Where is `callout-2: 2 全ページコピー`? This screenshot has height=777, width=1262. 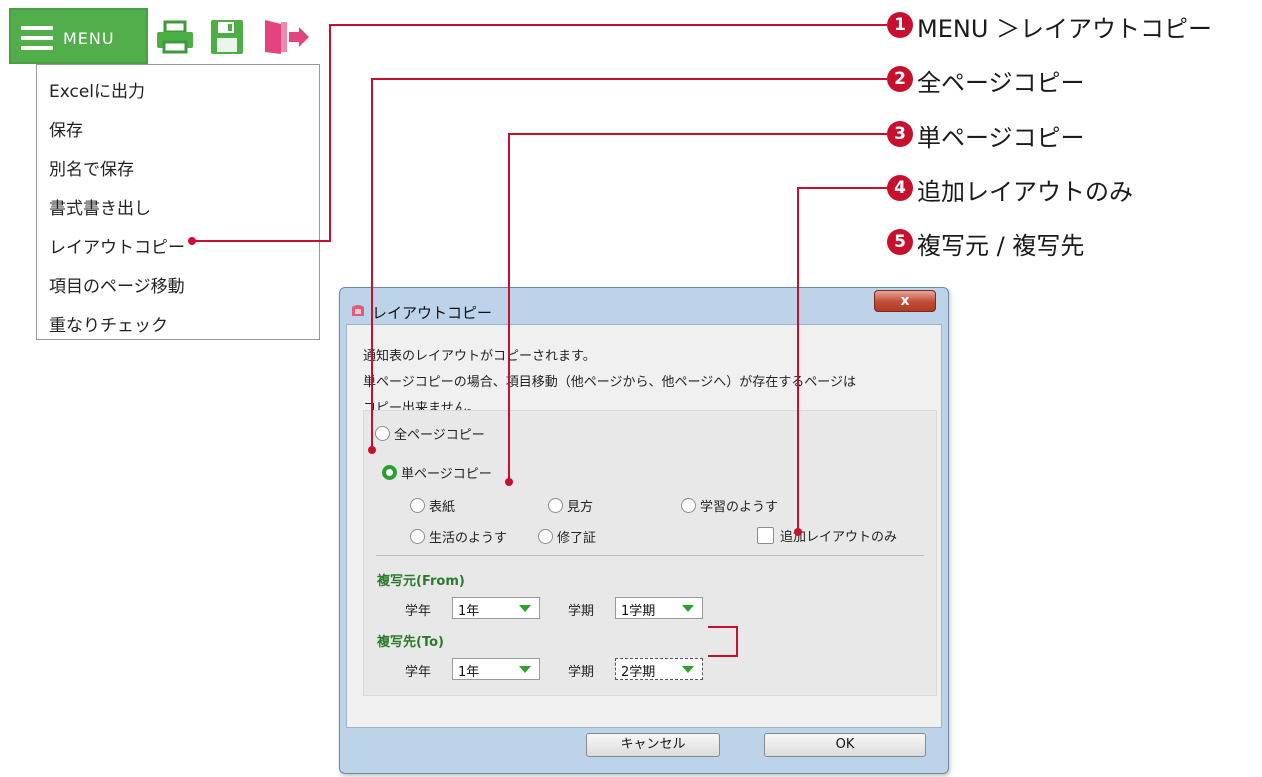
callout-2: 2 全ページコピー is located at coordinates (1072, 79).